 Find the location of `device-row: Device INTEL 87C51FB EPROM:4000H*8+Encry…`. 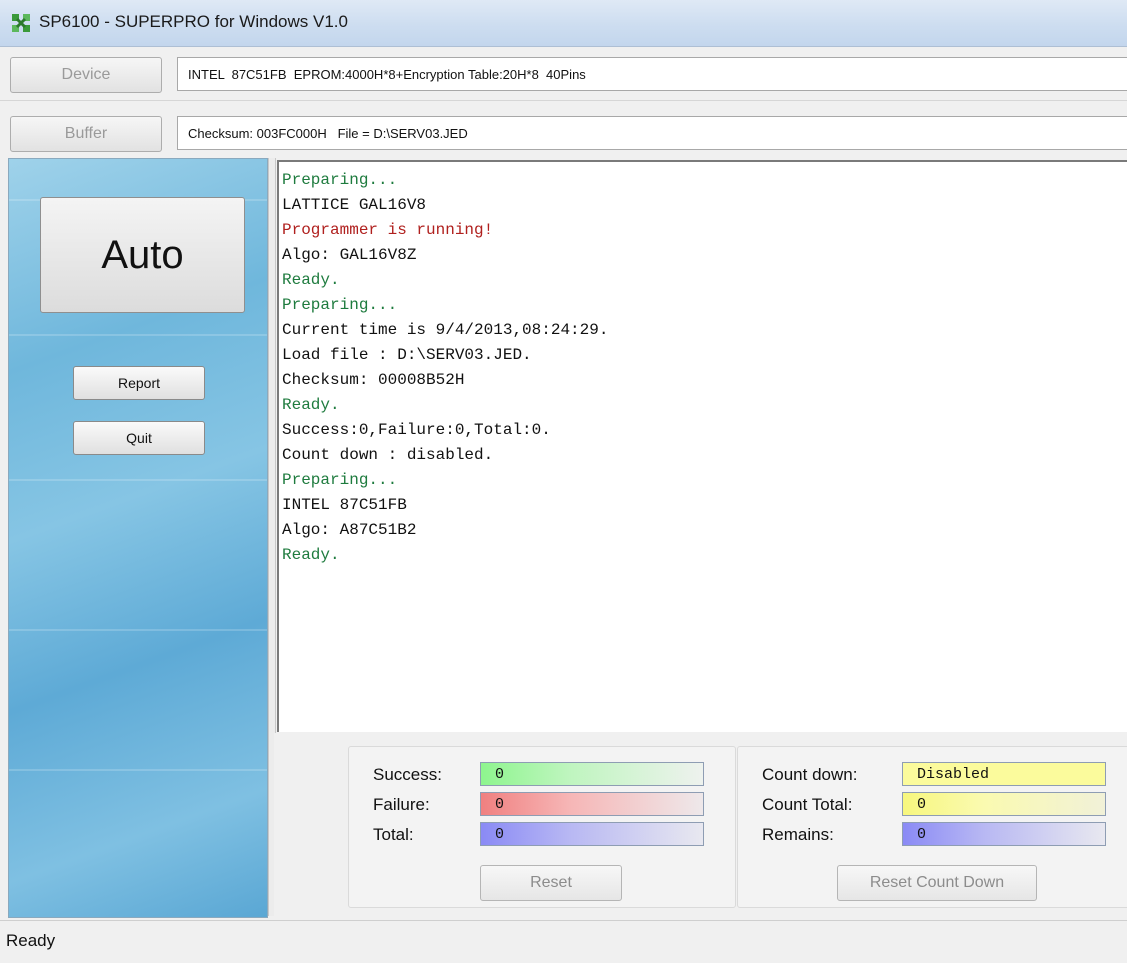

device-row: Device INTEL 87C51FB EPROM:4000H*8+Encry… is located at coordinates (563, 74).